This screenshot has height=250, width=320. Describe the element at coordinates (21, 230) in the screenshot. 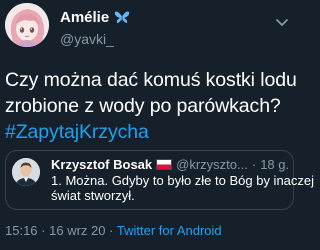

I see `tweet-time: 15:16` at that location.